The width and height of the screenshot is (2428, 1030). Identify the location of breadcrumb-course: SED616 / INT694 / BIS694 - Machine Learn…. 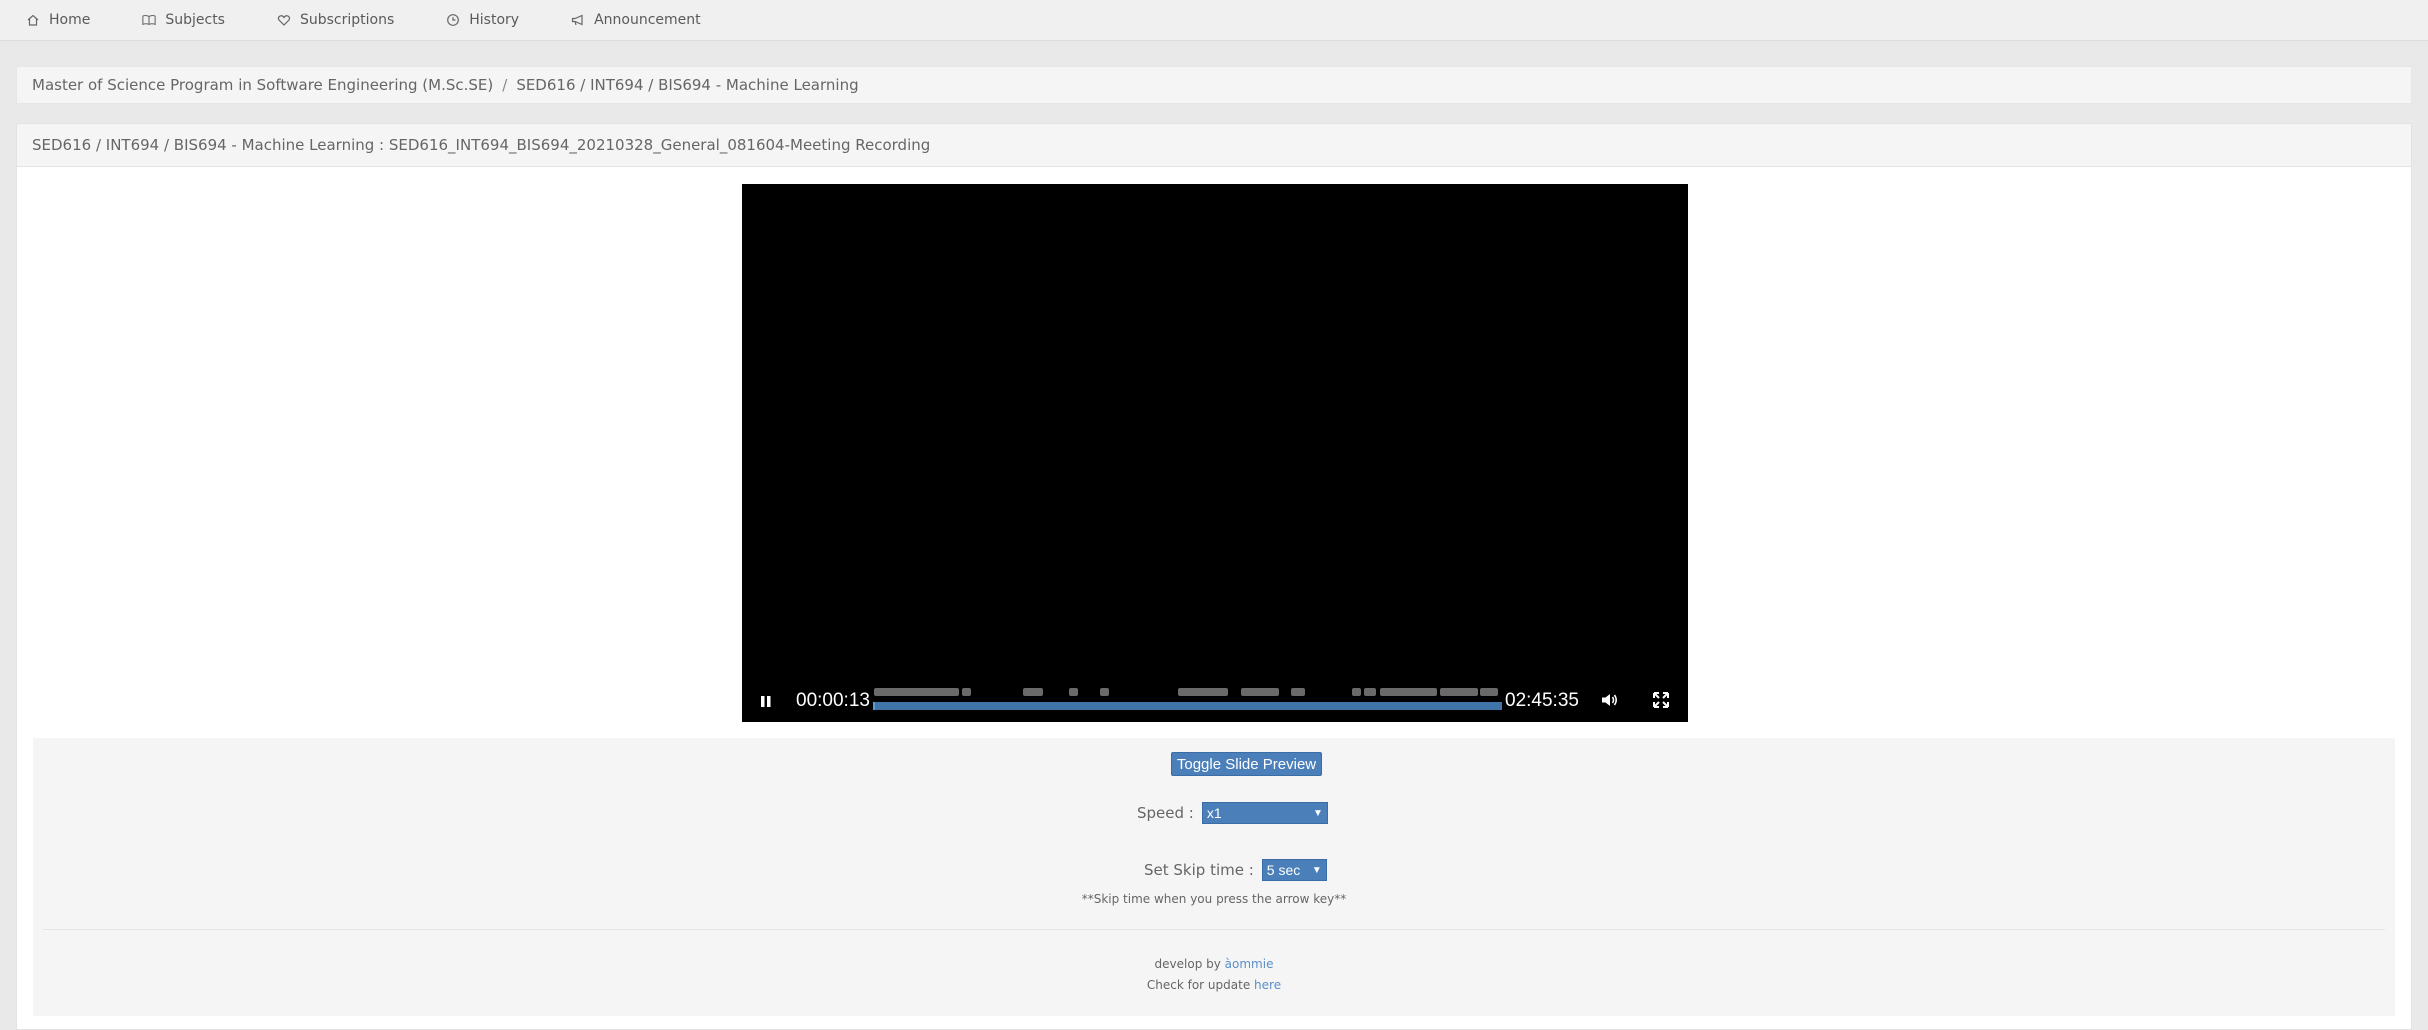
(687, 85).